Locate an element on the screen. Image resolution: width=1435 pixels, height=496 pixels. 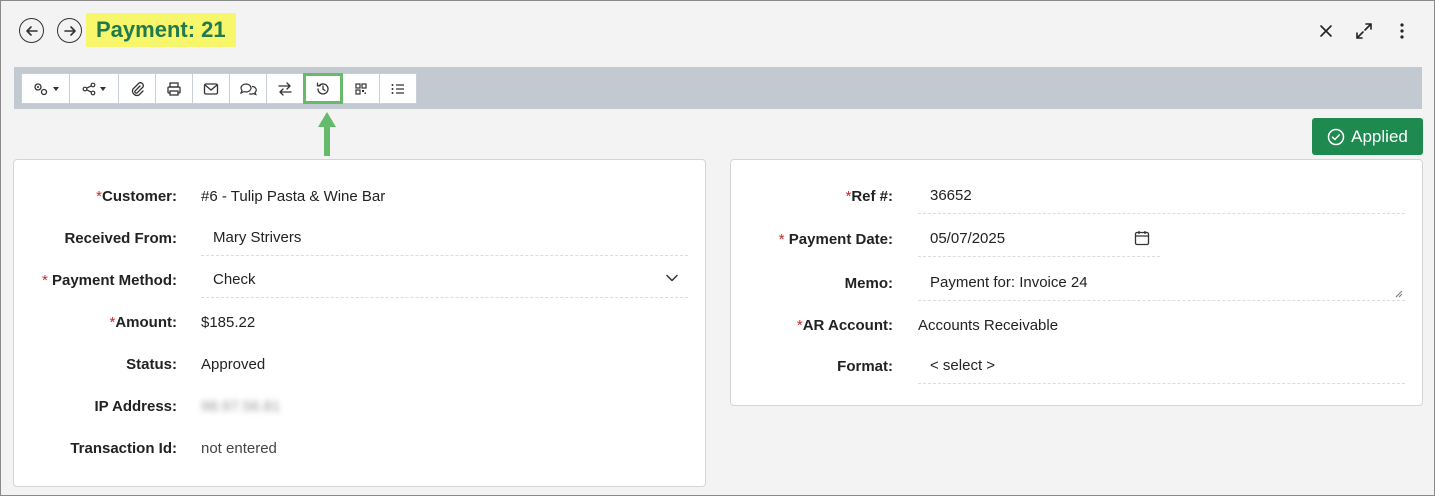
print-button is located at coordinates (174, 88).